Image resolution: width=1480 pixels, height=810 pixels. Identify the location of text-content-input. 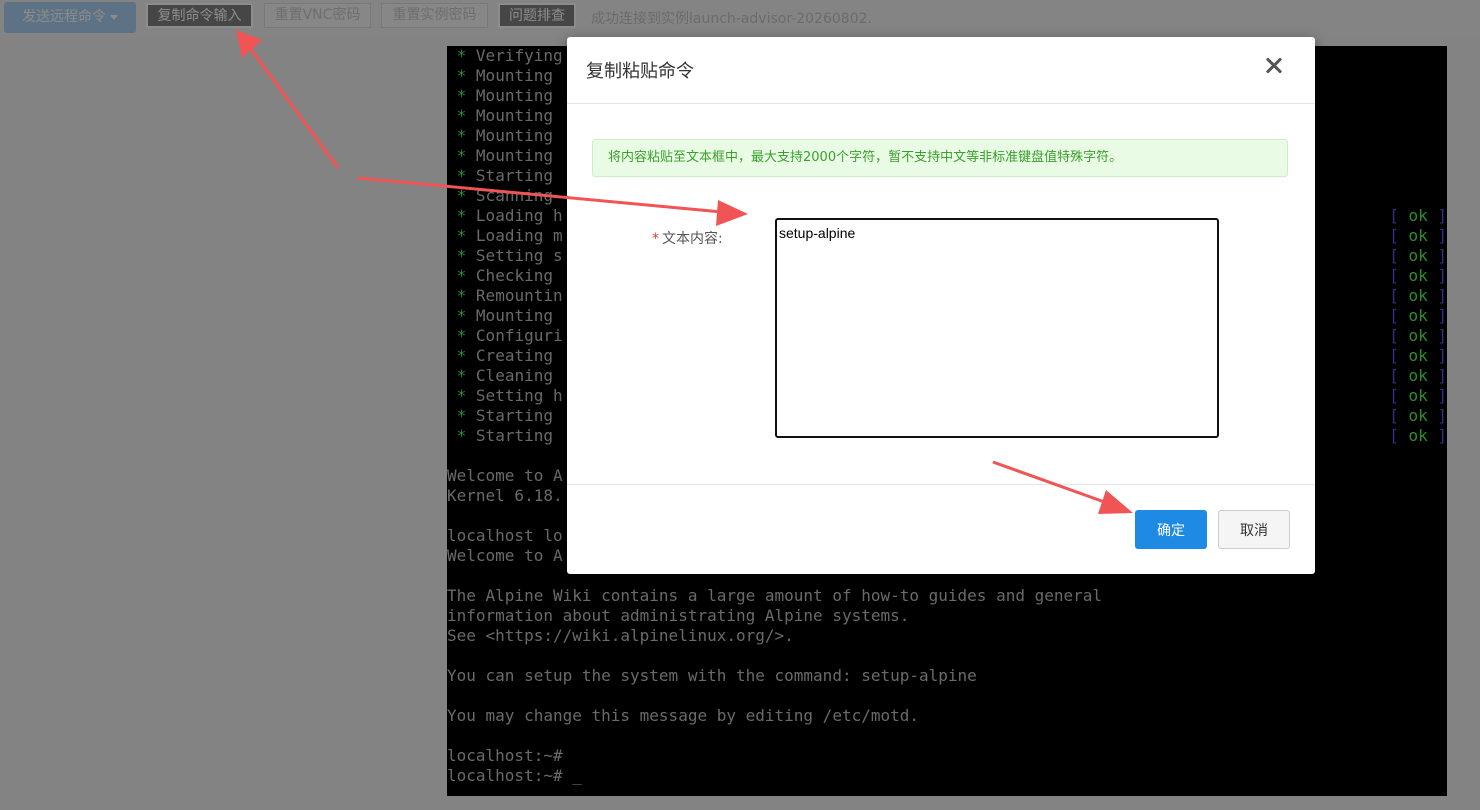
(997, 328).